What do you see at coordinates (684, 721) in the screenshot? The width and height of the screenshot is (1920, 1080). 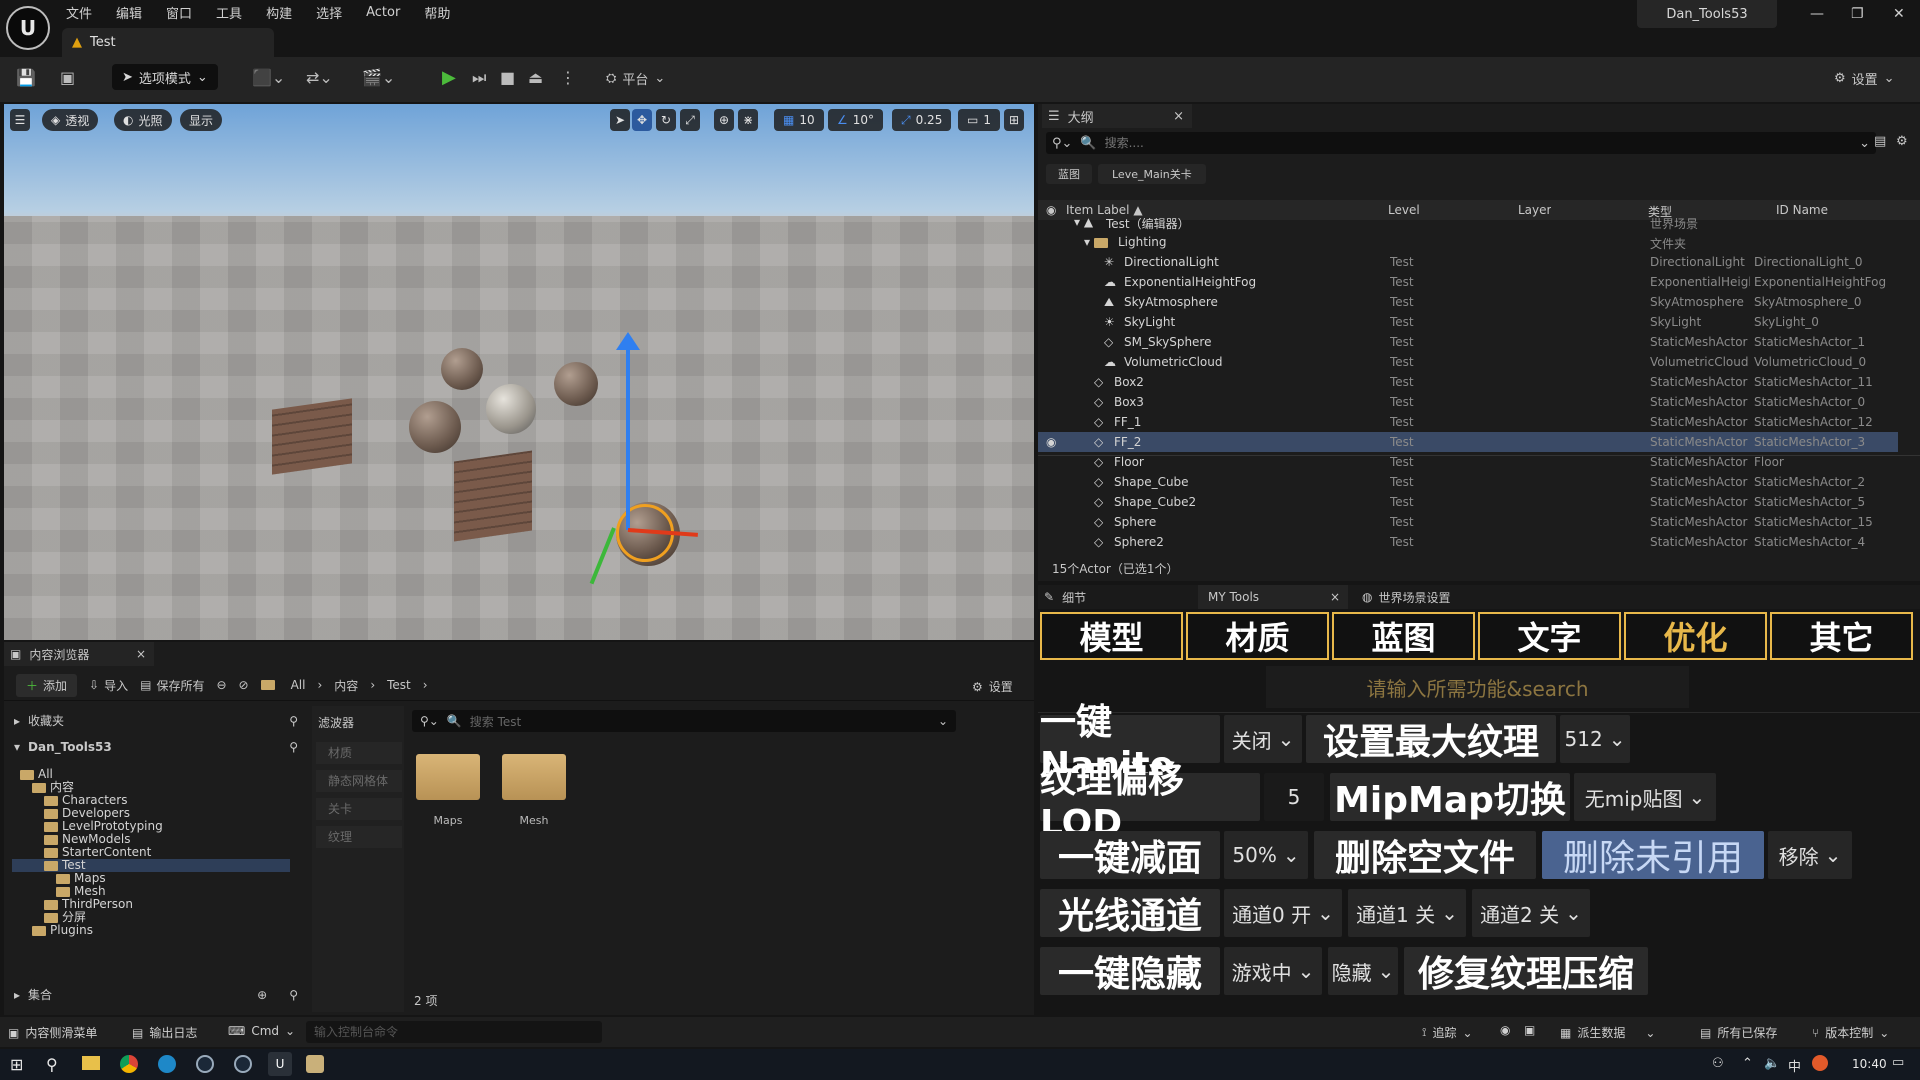 I see `asset-search: ⚲⌄ 🔍 搜索 Test ⌄` at bounding box center [684, 721].